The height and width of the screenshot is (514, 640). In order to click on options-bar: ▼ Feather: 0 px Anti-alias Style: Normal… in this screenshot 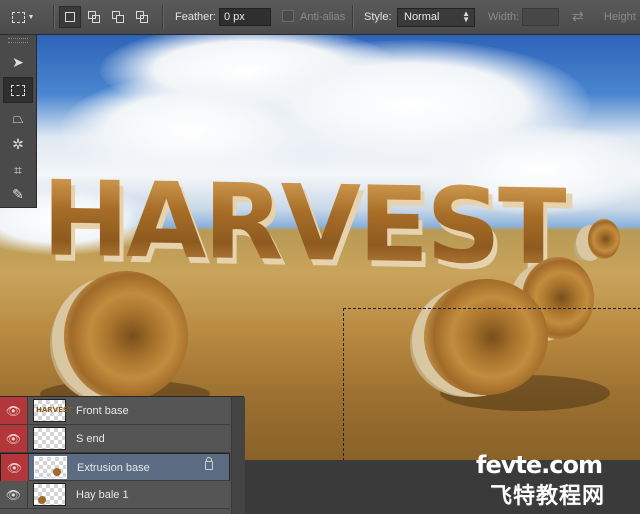, I will do `click(320, 17)`.